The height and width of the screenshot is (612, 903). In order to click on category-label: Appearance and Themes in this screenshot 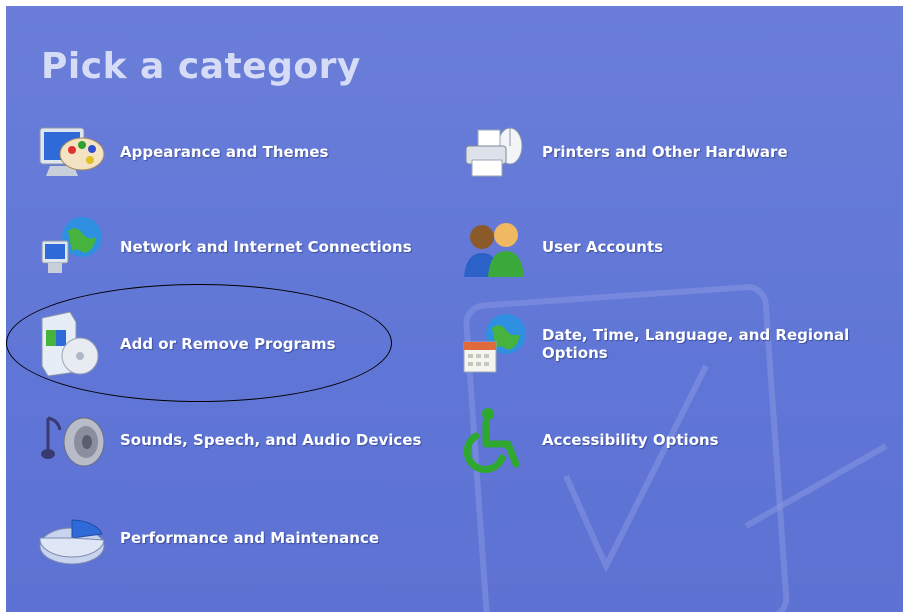, I will do `click(224, 152)`.